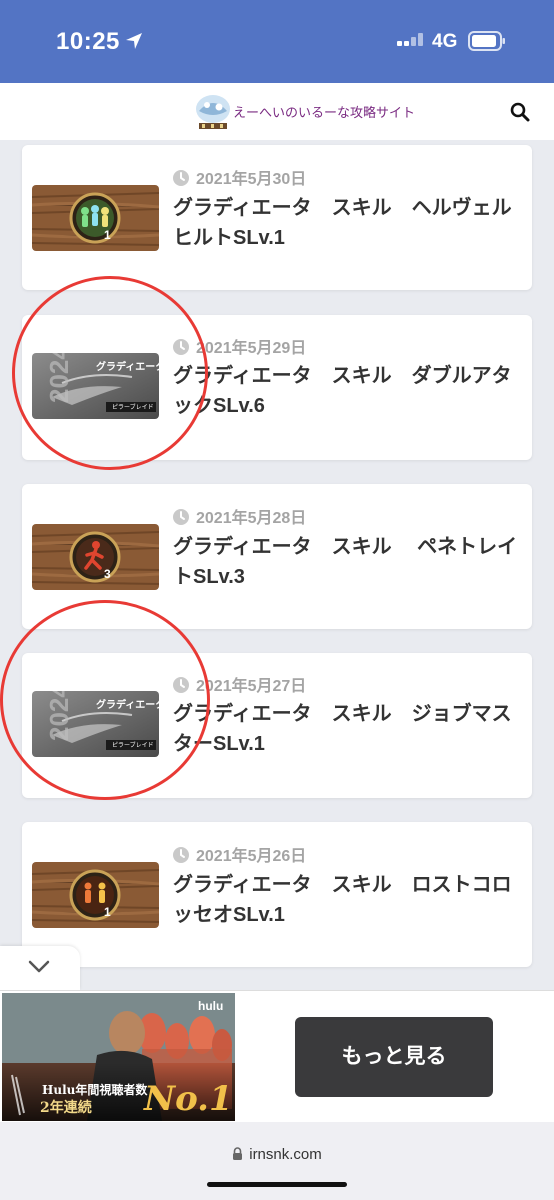  I want to click on post-date-text: 2021年5月29日, so click(251, 348).